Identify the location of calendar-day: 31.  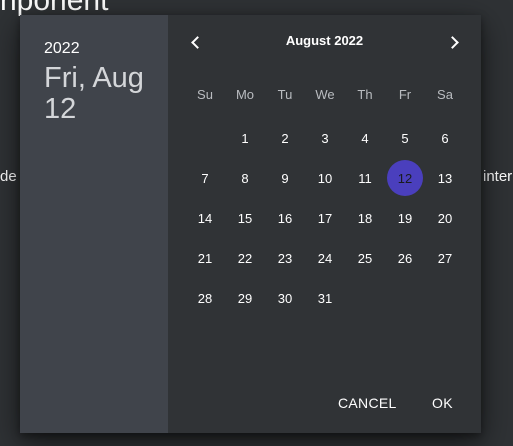
(325, 298).